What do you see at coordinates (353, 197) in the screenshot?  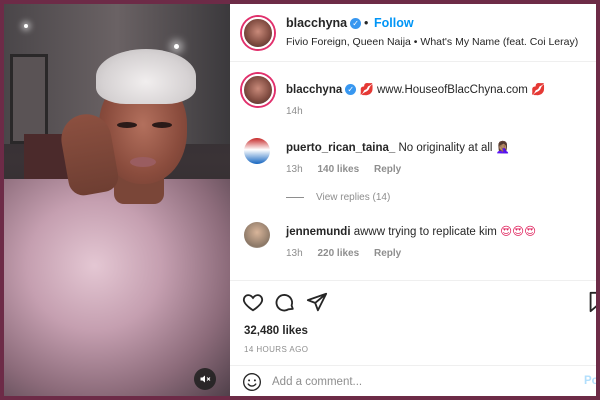 I see `view-replies-label: View replies (14)` at bounding box center [353, 197].